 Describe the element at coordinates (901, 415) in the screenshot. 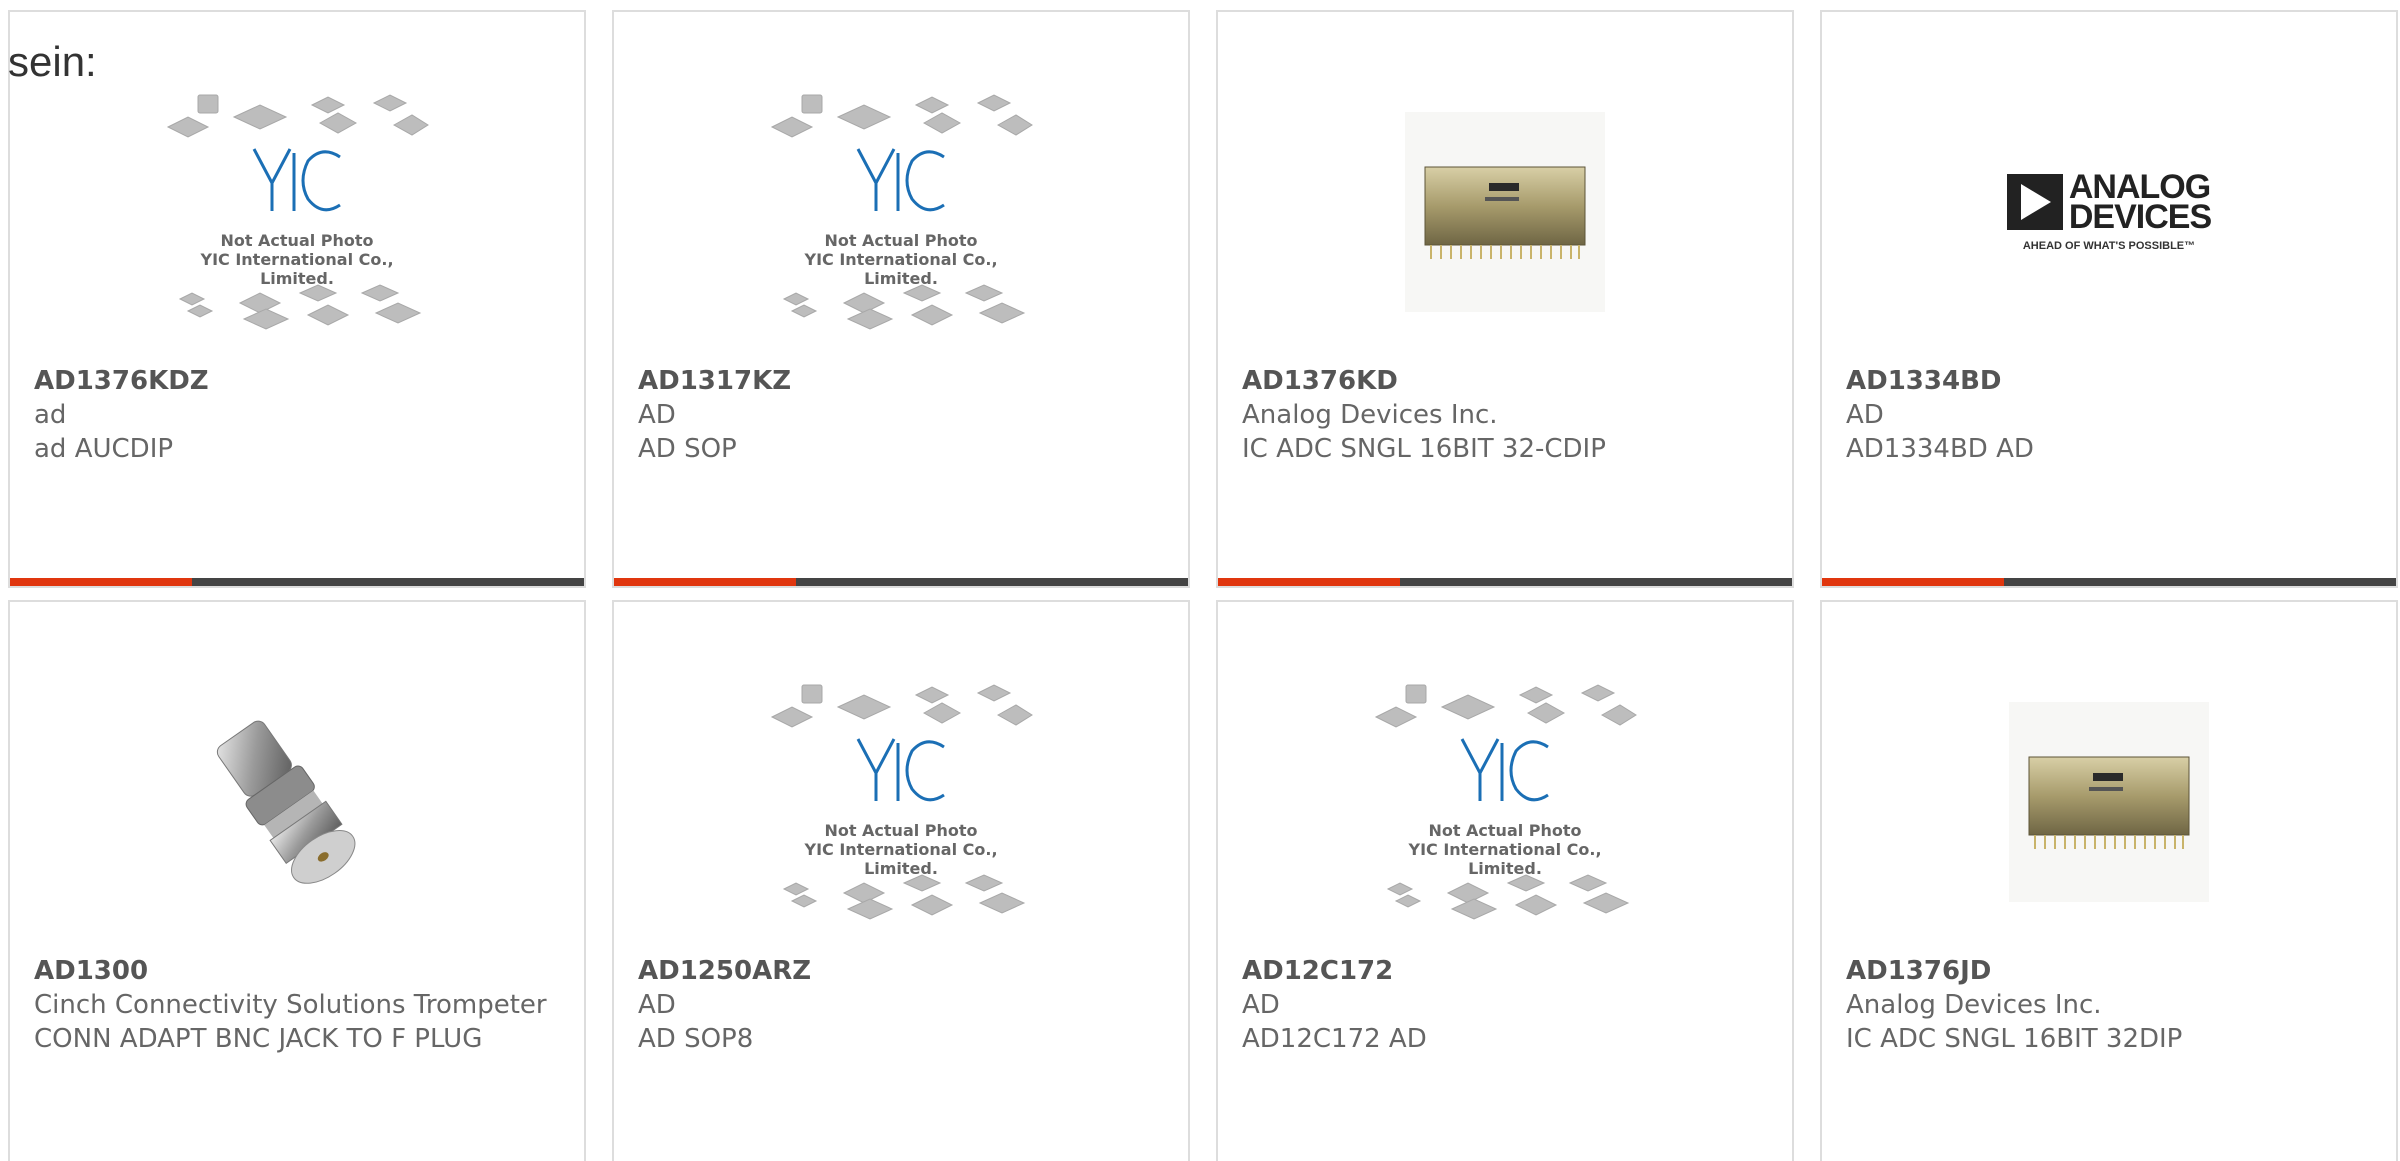

I see `product-info: AD1317KZ AD AD SOP` at that location.